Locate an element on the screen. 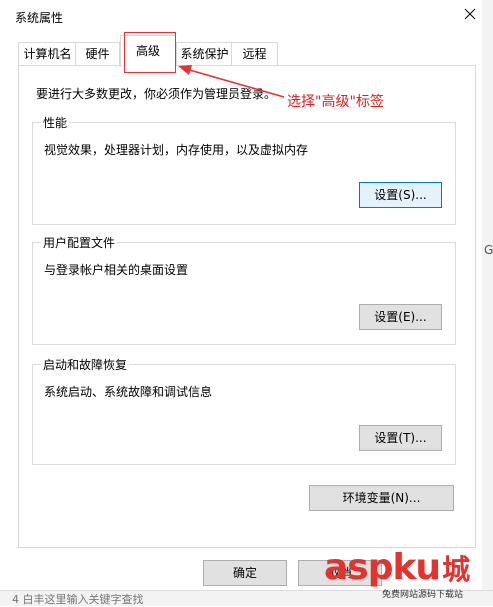 The image size is (493, 607). tab-system-protection: 系统保护 is located at coordinates (204, 53).